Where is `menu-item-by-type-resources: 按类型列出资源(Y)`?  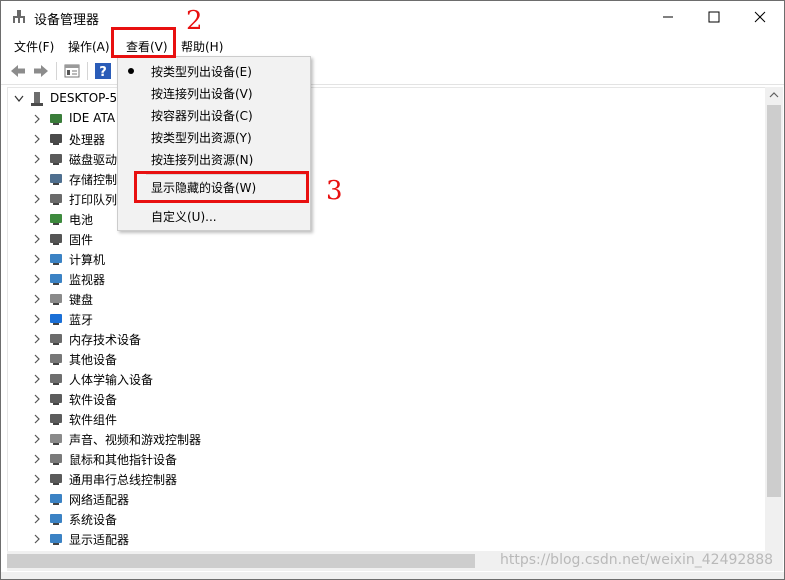 menu-item-by-type-resources: 按类型列出资源(Y) is located at coordinates (214, 137).